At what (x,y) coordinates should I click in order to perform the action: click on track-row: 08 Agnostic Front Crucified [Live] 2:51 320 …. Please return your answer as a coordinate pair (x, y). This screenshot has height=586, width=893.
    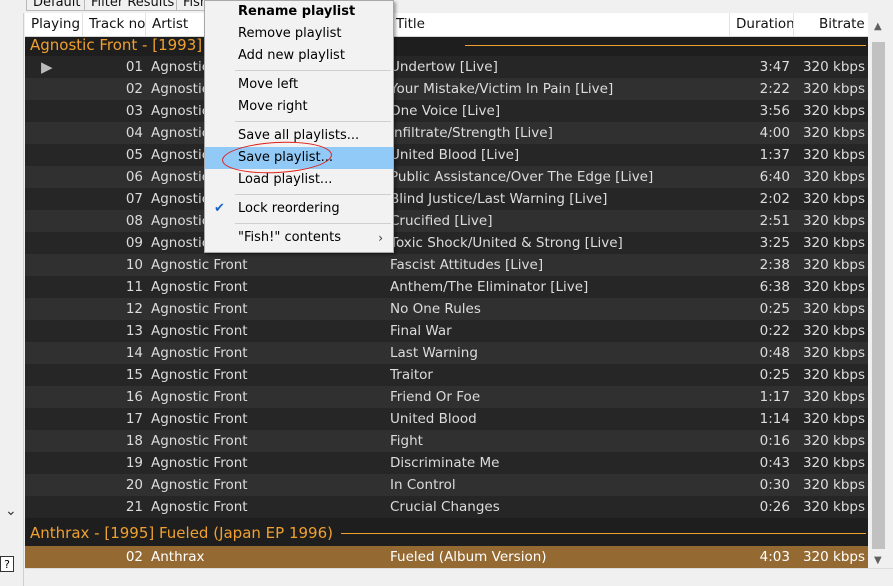
    Looking at the image, I should click on (446, 221).